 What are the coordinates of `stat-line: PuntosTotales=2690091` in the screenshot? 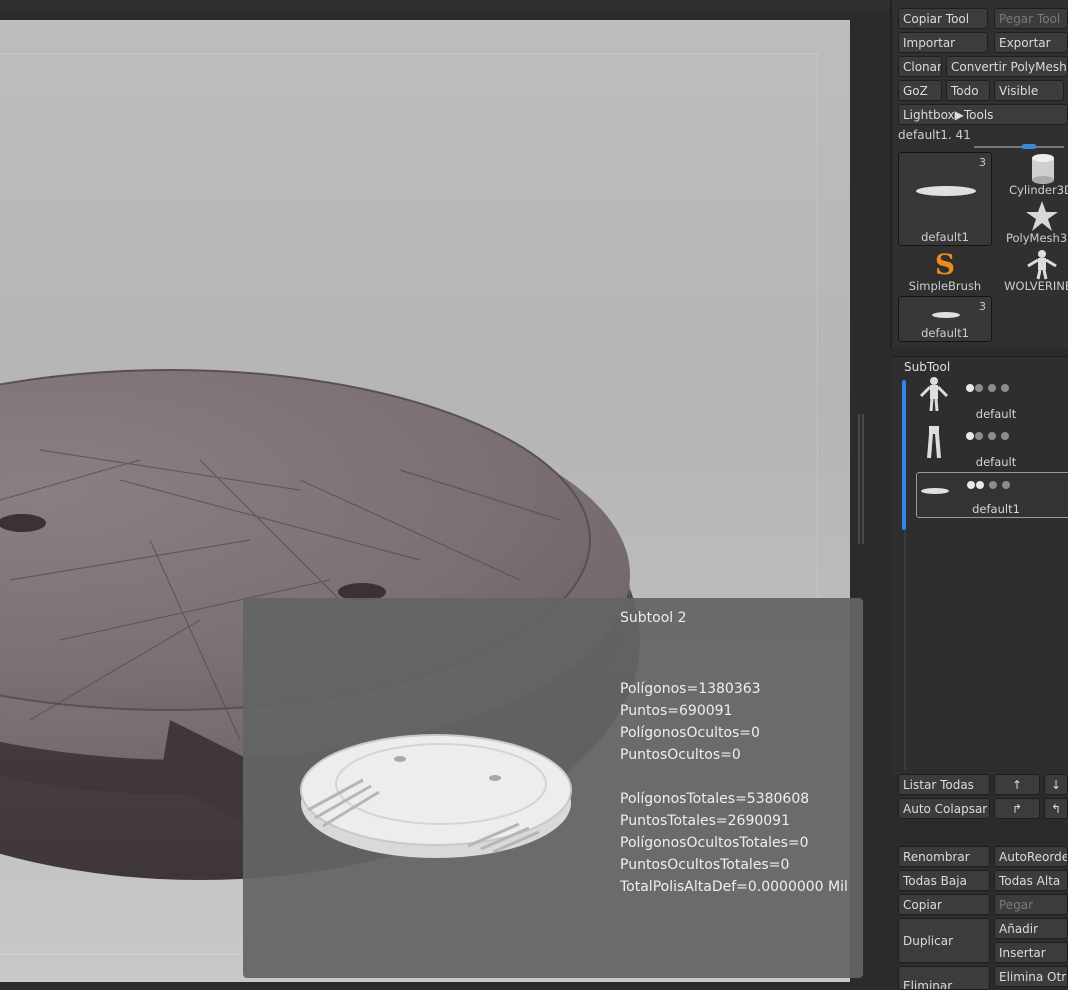 It's located at (705, 821).